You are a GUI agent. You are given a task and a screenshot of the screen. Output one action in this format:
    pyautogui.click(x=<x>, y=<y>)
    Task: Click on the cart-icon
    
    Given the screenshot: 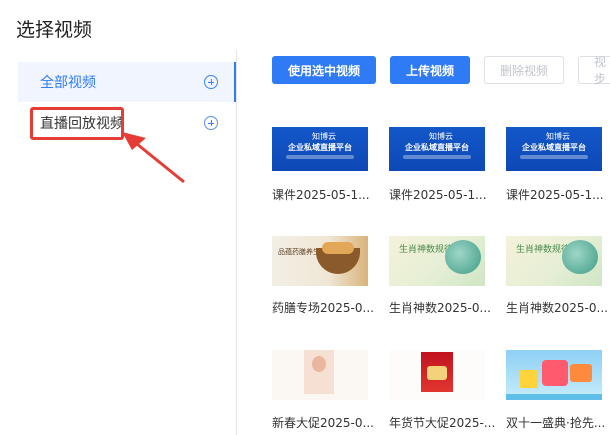 What is the action you would take?
    pyautogui.click(x=581, y=373)
    